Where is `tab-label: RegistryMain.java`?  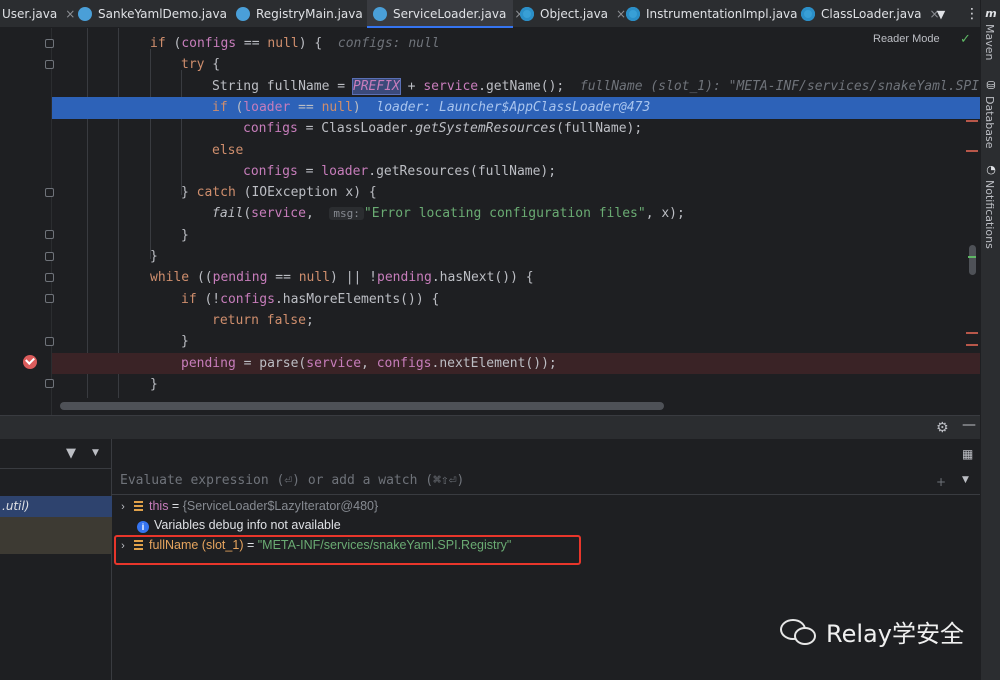
tab-label: RegistryMain.java is located at coordinates (309, 14).